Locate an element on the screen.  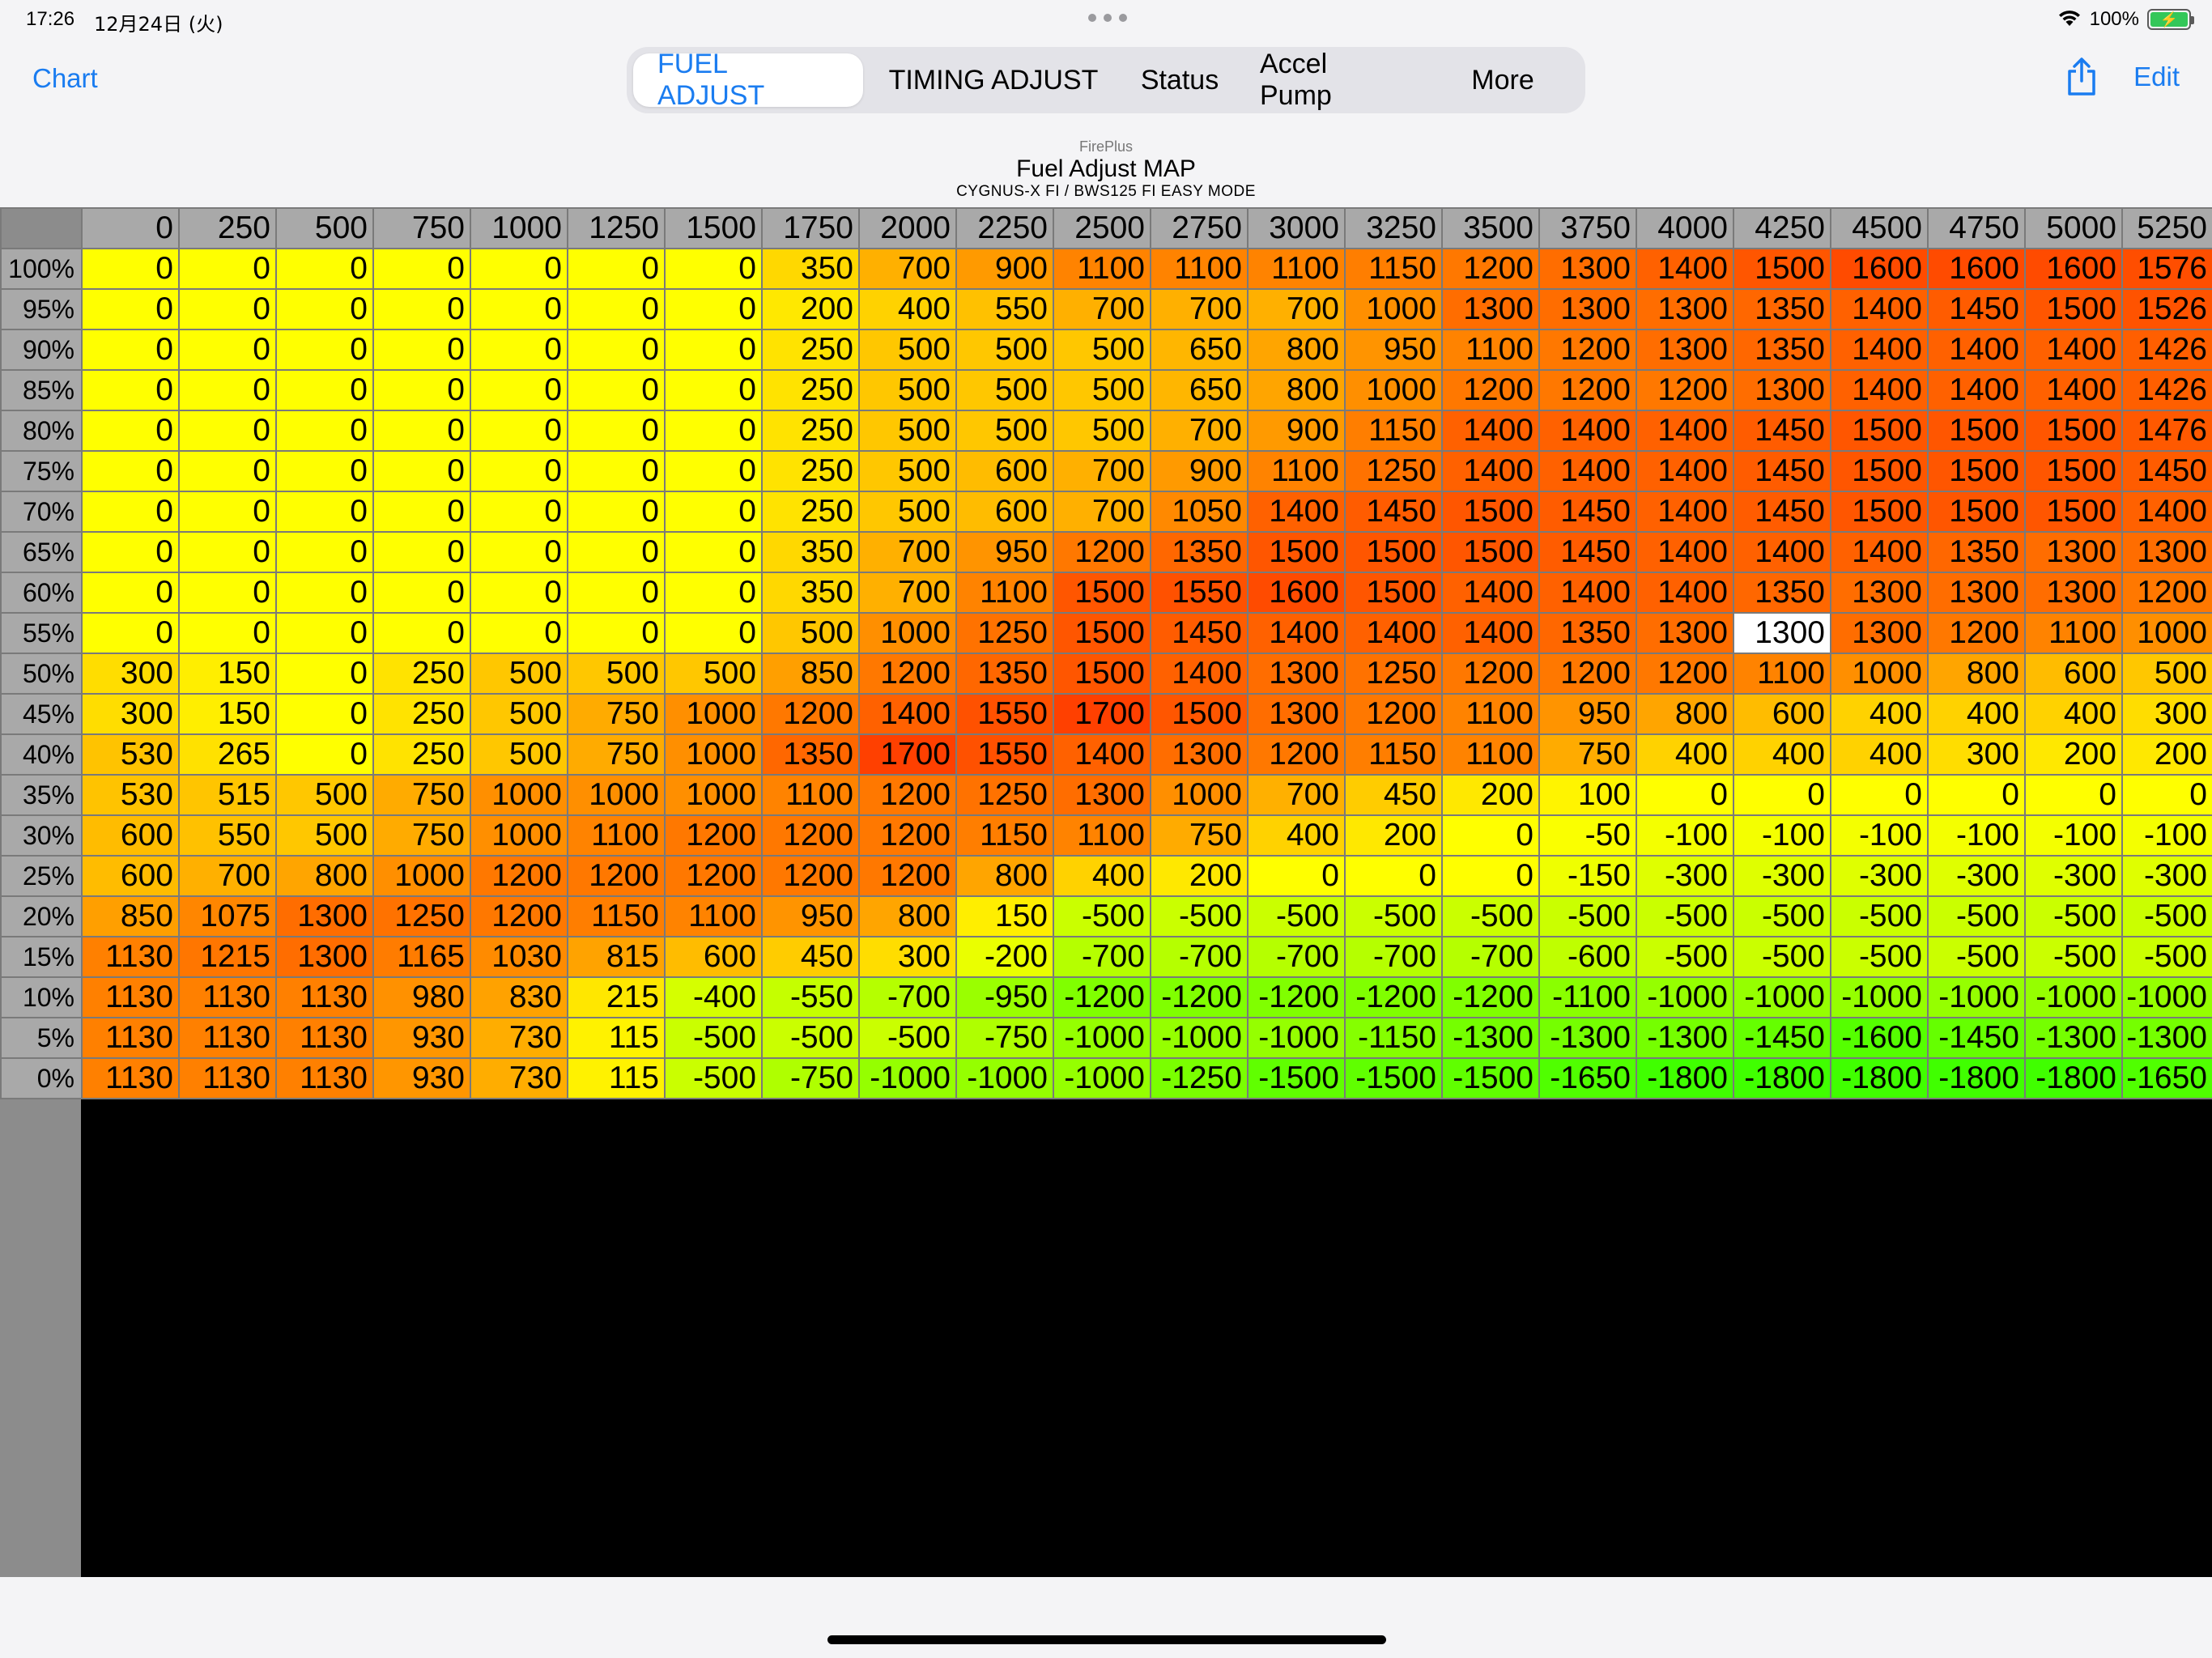
map-cell: -1100 is located at coordinates (1588, 997).